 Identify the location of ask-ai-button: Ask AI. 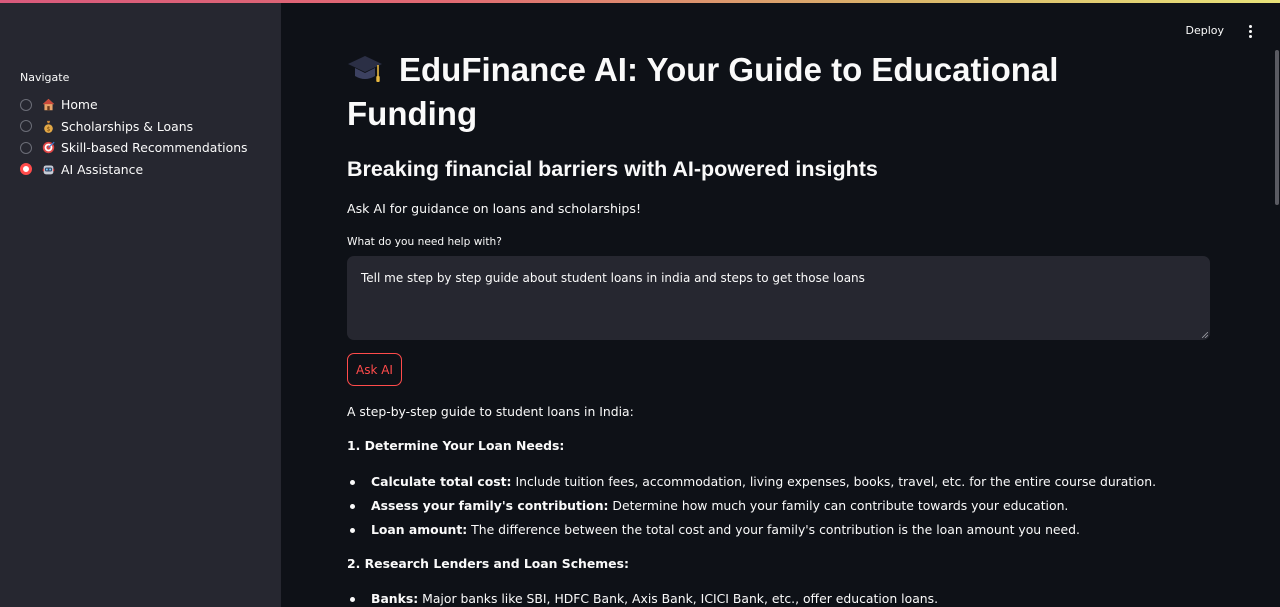
(374, 369).